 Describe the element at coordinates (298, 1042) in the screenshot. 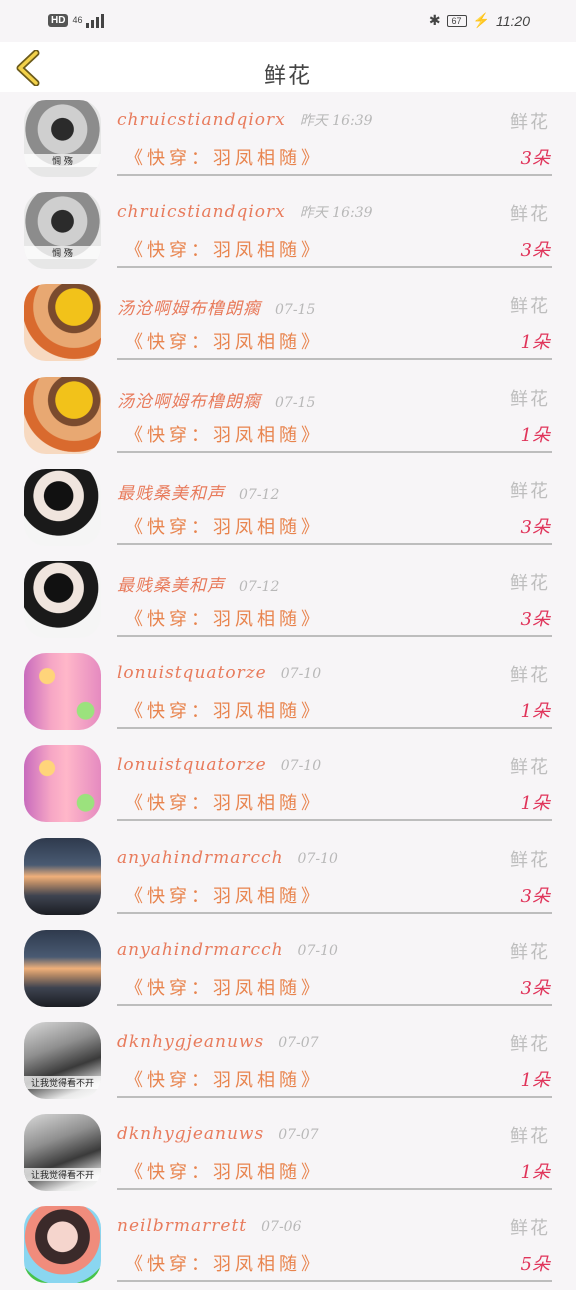

I see `gift-time: 07-07` at that location.